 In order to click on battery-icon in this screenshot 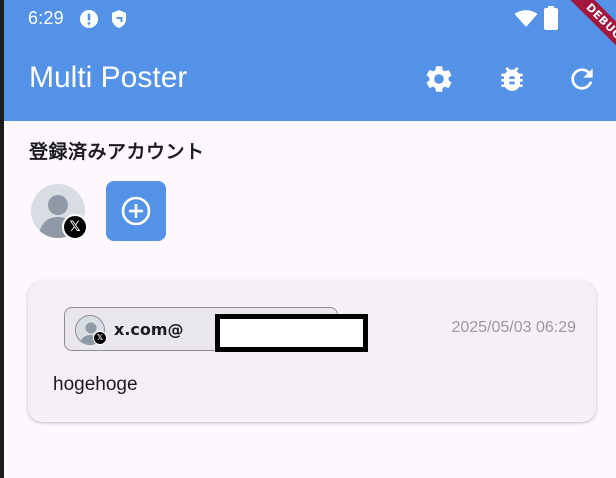, I will do `click(551, 18)`.